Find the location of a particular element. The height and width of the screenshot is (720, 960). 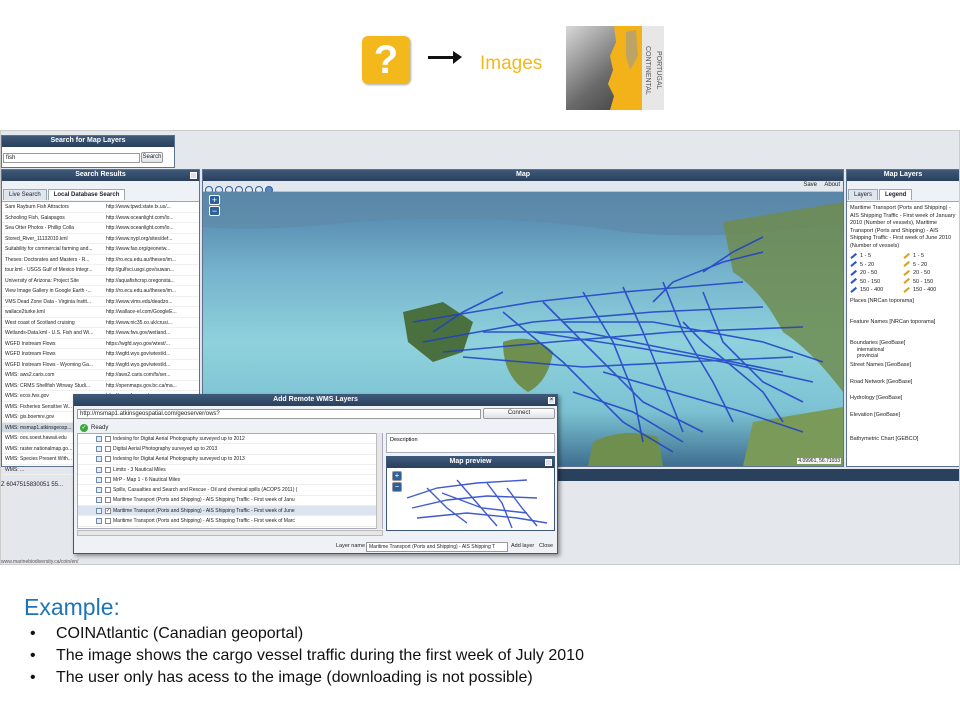

result-title: Sea Otter Photos - Phillip Colla is located at coordinates (39, 228).